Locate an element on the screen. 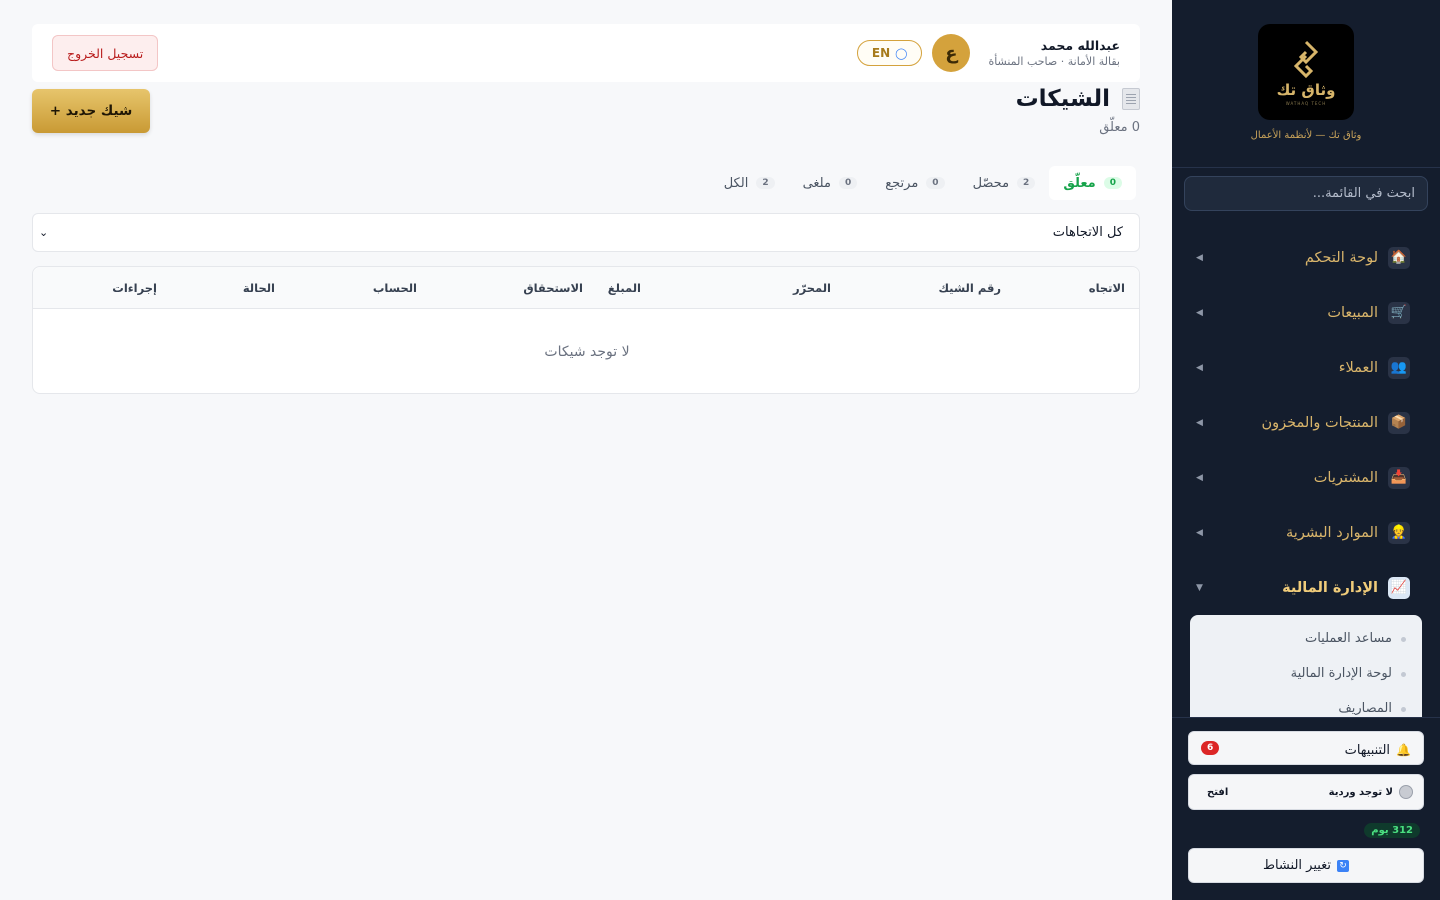 Image resolution: width=1440 pixels, height=900 pixels. document-icon is located at coordinates (1131, 99).